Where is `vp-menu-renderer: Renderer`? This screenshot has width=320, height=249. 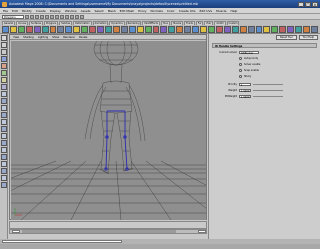 vp-menu-renderer: Renderer is located at coordinates (69, 37).